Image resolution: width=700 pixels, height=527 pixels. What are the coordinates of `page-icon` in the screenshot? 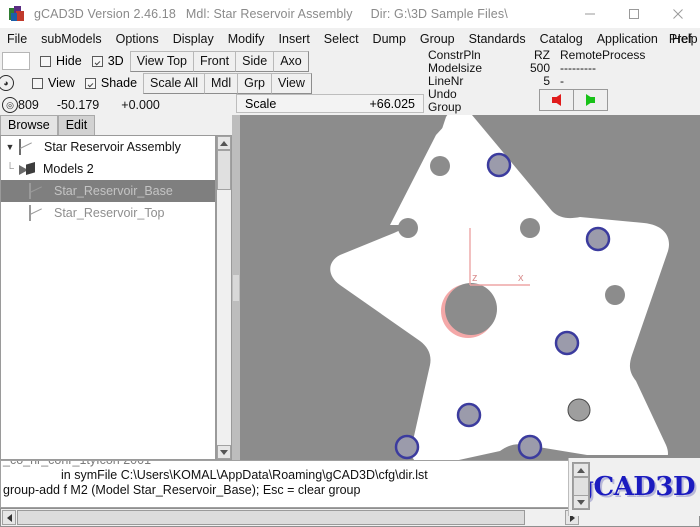 It's located at (28, 147).